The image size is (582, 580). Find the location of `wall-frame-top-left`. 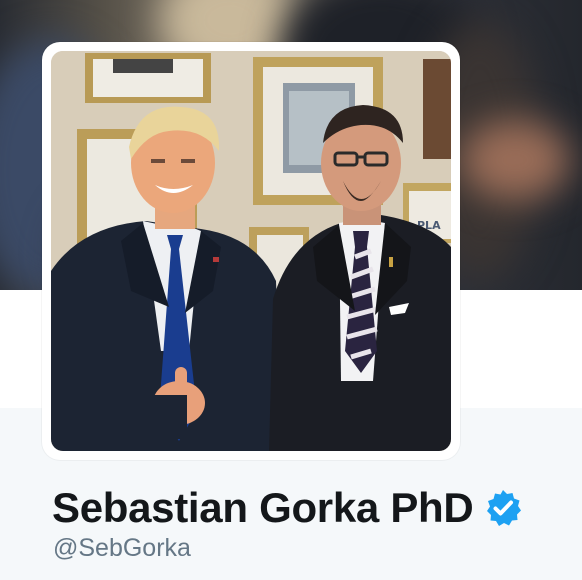

wall-frame-top-left is located at coordinates (148, 78).